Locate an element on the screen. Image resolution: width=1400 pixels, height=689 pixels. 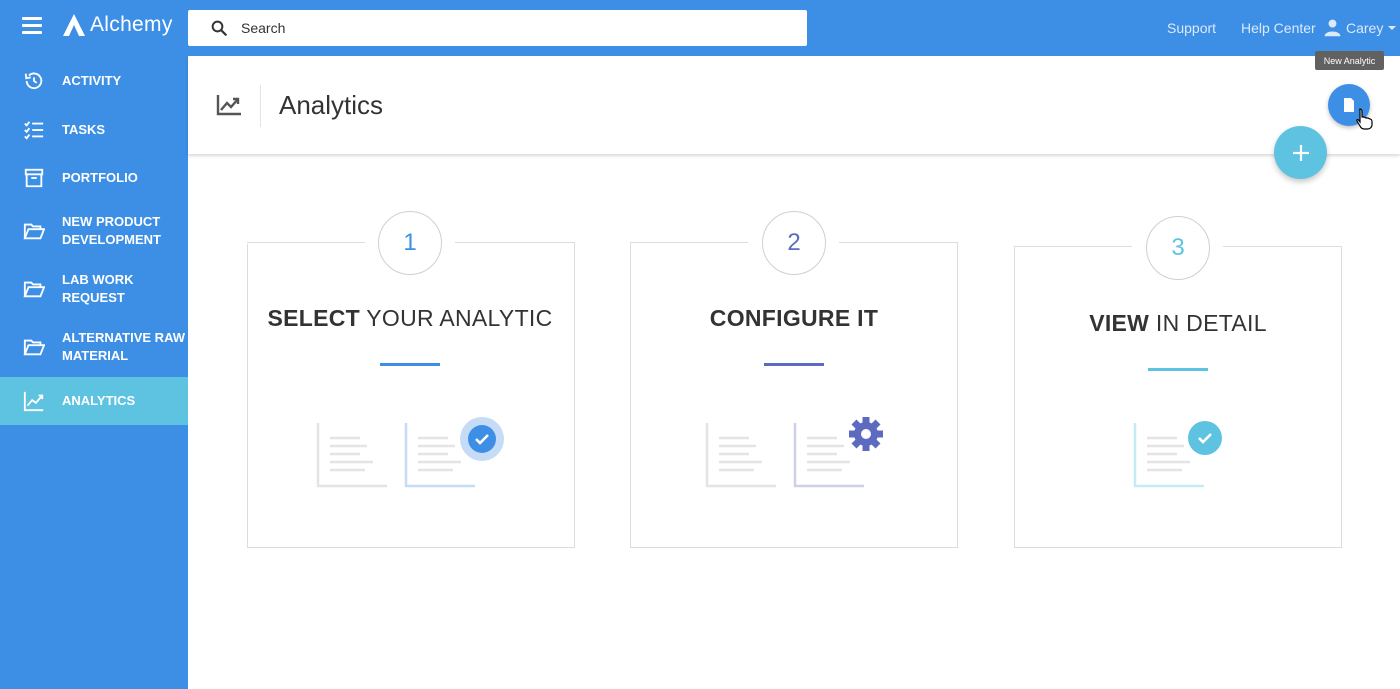
sidebar-item-label: TASKS is located at coordinates (84, 129).